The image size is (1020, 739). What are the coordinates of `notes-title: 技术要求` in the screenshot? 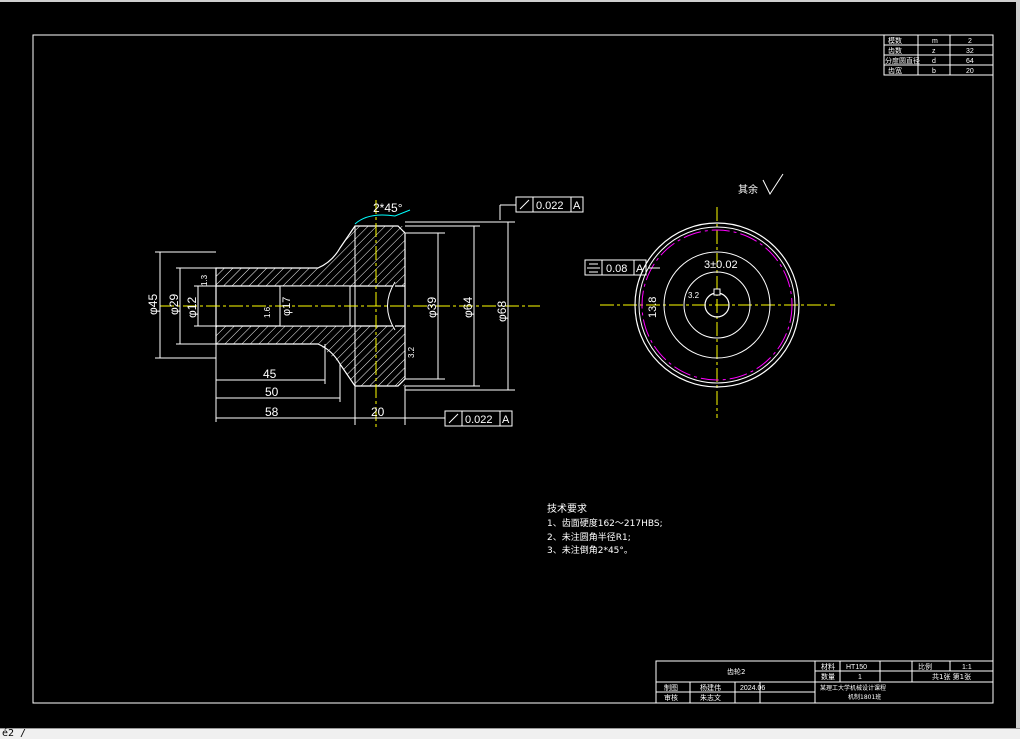 It's located at (567, 508).